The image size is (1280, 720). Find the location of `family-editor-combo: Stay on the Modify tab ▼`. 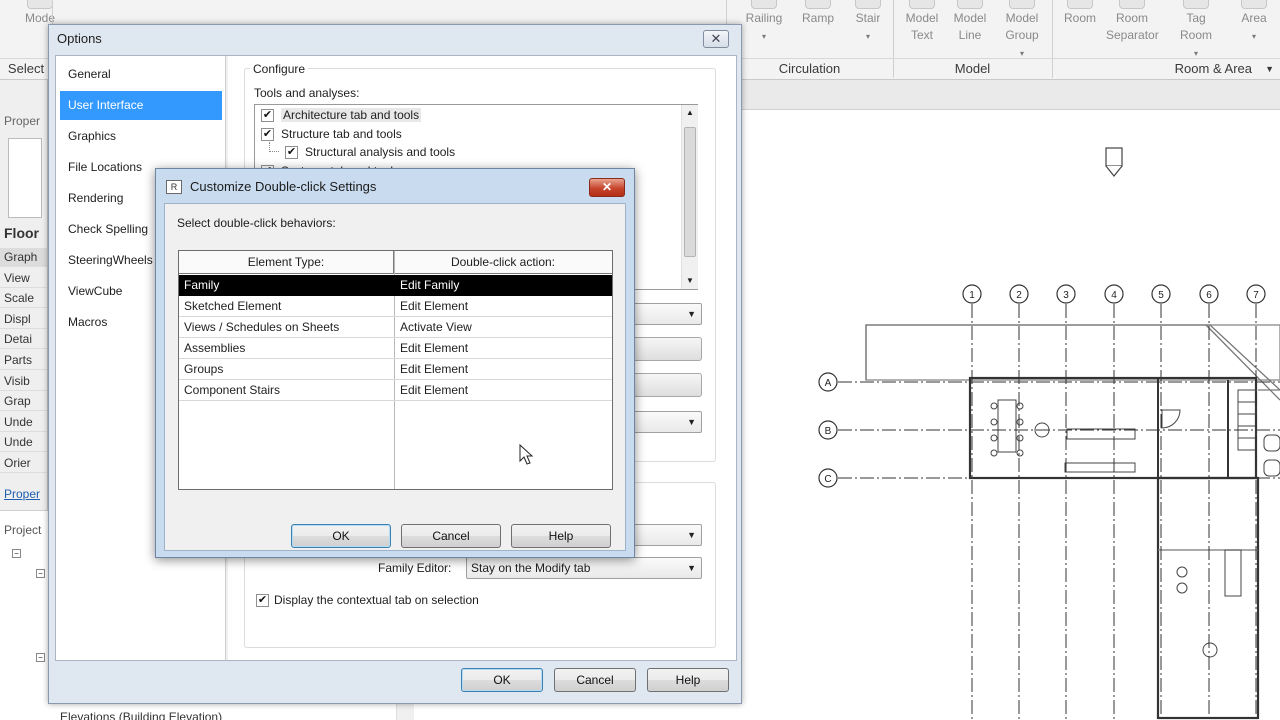

family-editor-combo: Stay on the Modify tab ▼ is located at coordinates (584, 568).